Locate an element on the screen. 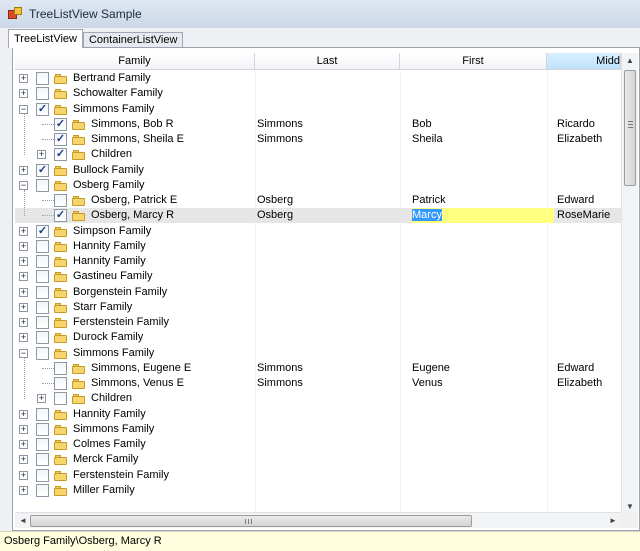 Image resolution: width=640 pixels, height=551 pixels. vertical-scrollbar: ▲ ▼ is located at coordinates (629, 284).